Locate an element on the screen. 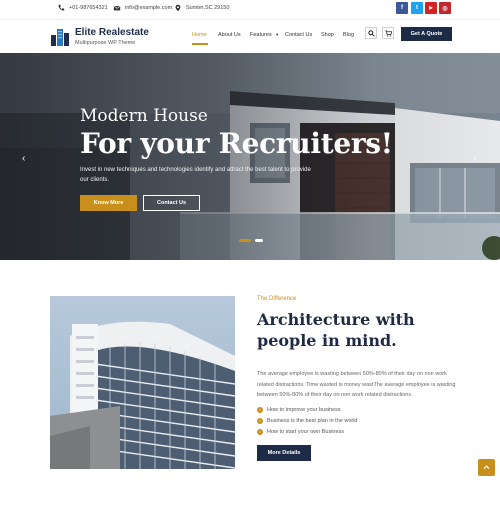 The image size is (500, 509). search-icon is located at coordinates (371, 33).